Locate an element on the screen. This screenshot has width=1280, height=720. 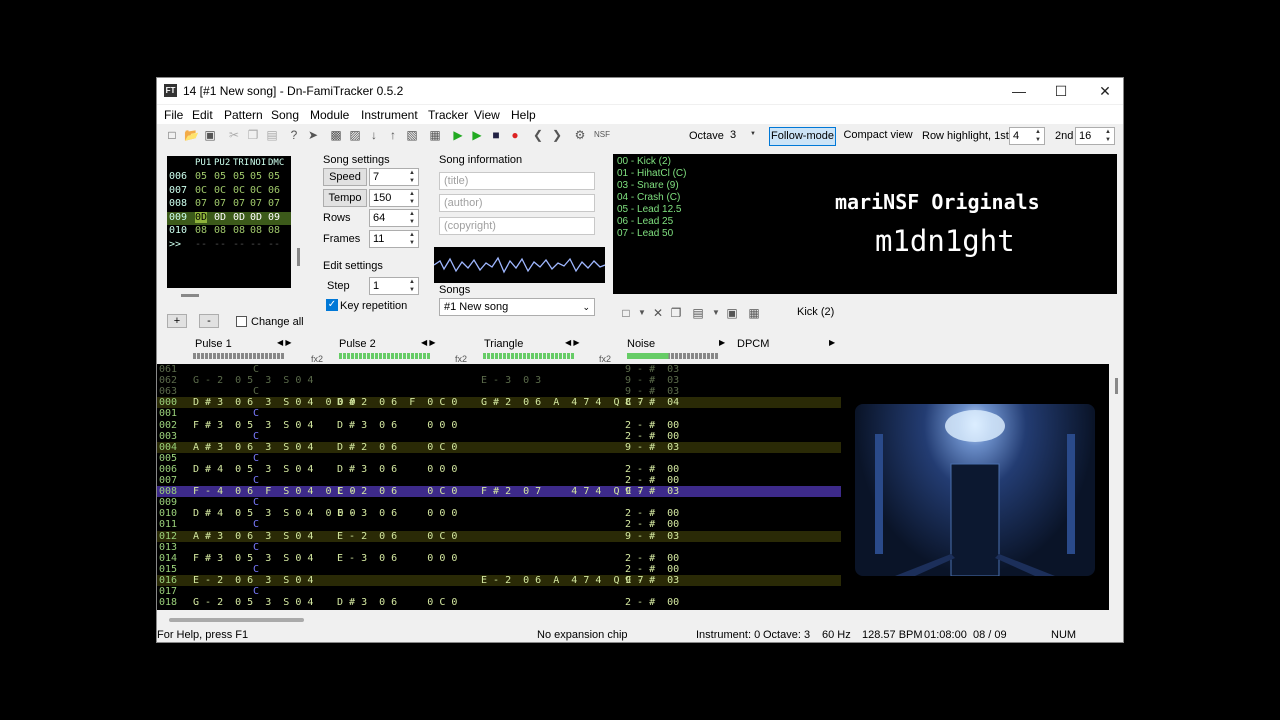
pulse2-cell: E - 3 0 6 0 0 0 is located at coordinates (397, 513).